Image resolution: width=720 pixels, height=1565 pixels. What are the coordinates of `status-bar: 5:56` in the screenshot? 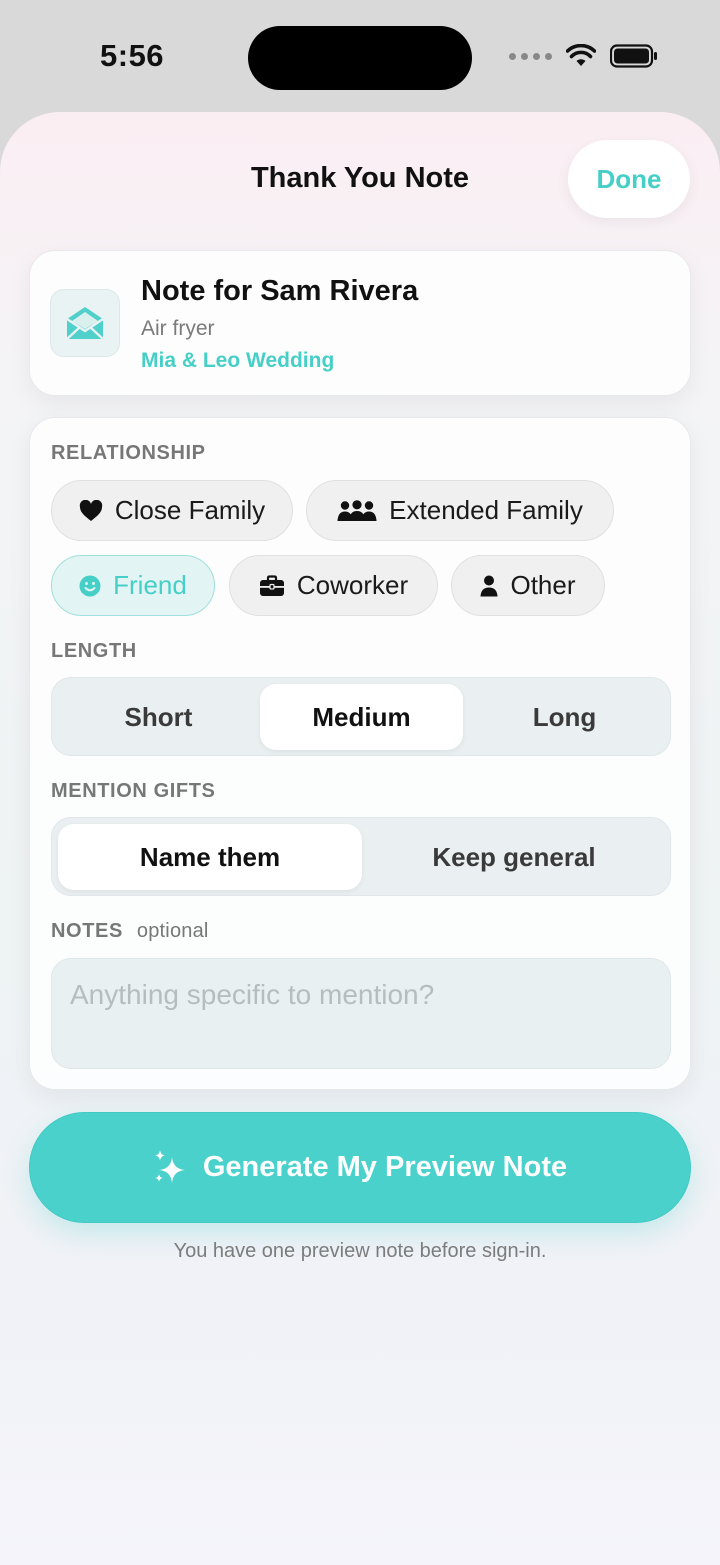 It's located at (360, 56).